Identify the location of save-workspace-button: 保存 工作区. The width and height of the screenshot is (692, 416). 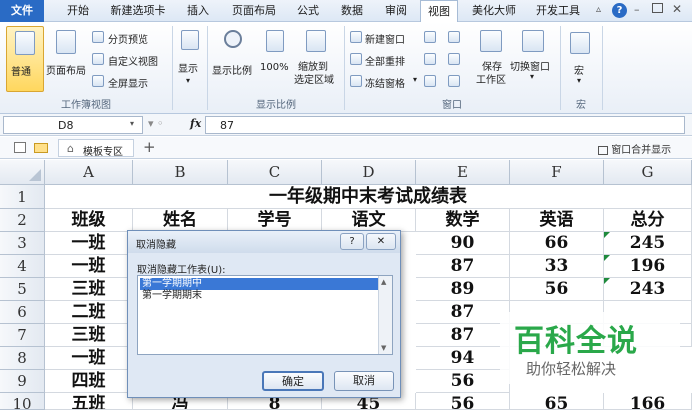
(491, 59).